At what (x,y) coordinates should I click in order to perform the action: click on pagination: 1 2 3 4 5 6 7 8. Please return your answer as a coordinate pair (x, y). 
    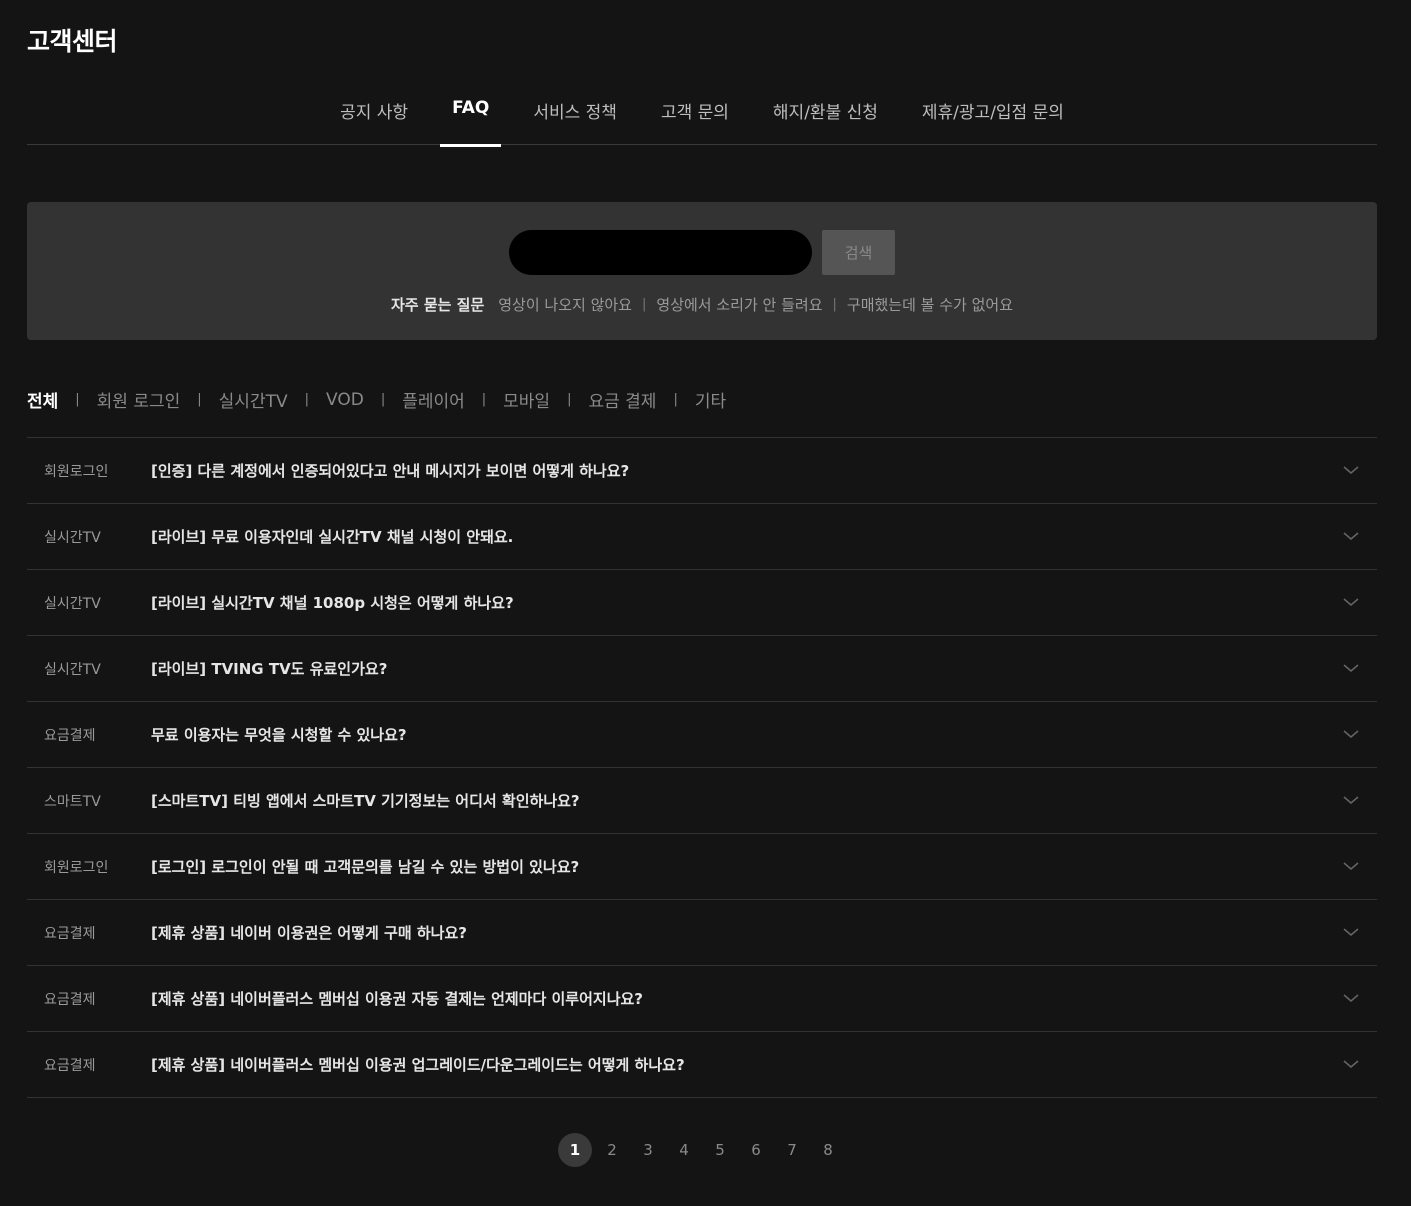
    Looking at the image, I should click on (702, 1150).